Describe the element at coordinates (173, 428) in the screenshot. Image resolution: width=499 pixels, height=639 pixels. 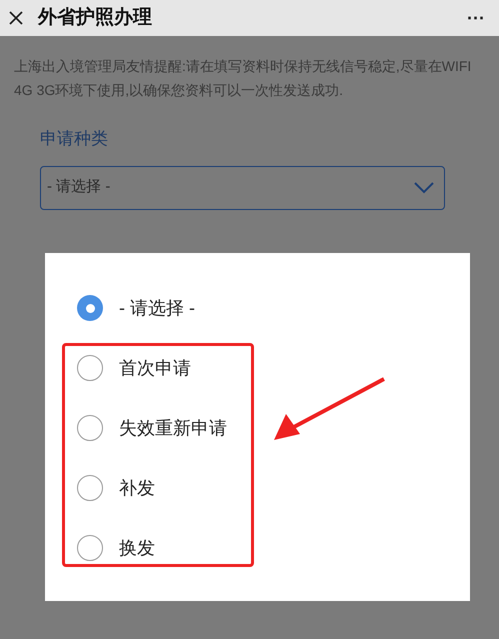
I see `option-label: 失效重新申请` at that location.